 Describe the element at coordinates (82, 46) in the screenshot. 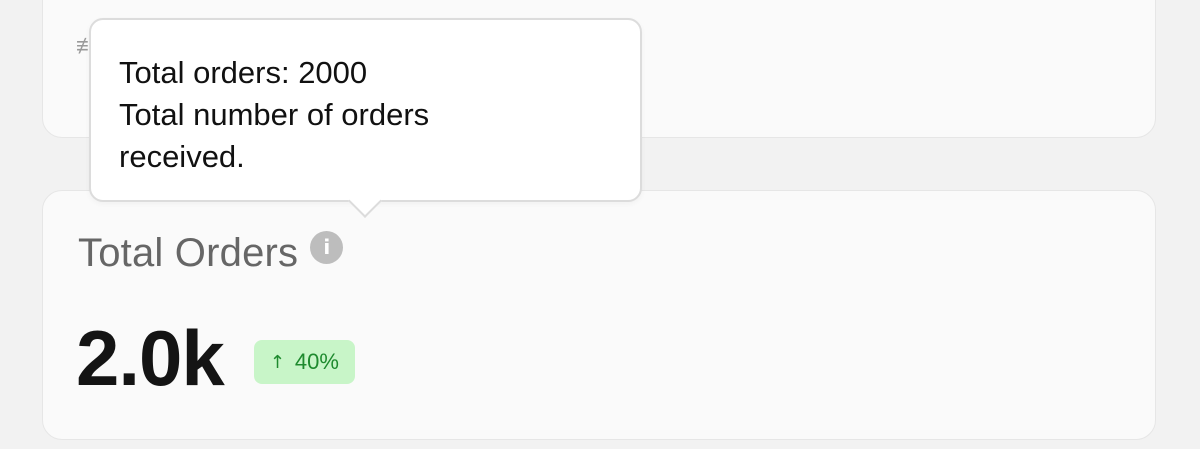

I see `metric-icon: ≢` at that location.